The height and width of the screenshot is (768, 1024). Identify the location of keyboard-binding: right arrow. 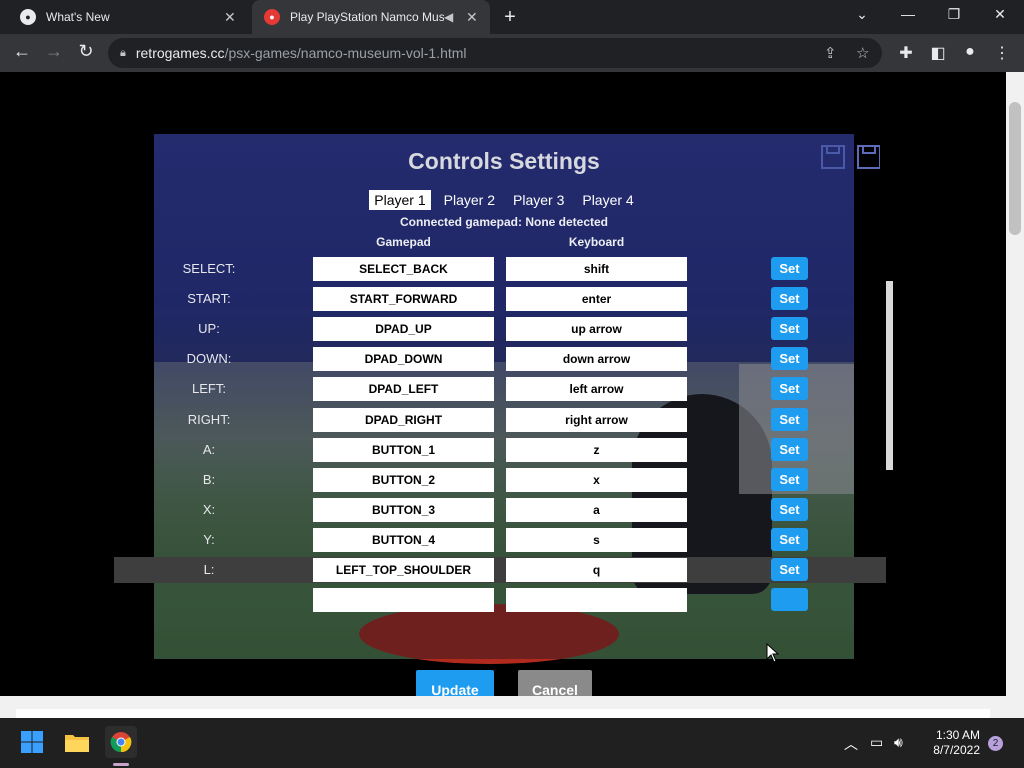
(596, 420).